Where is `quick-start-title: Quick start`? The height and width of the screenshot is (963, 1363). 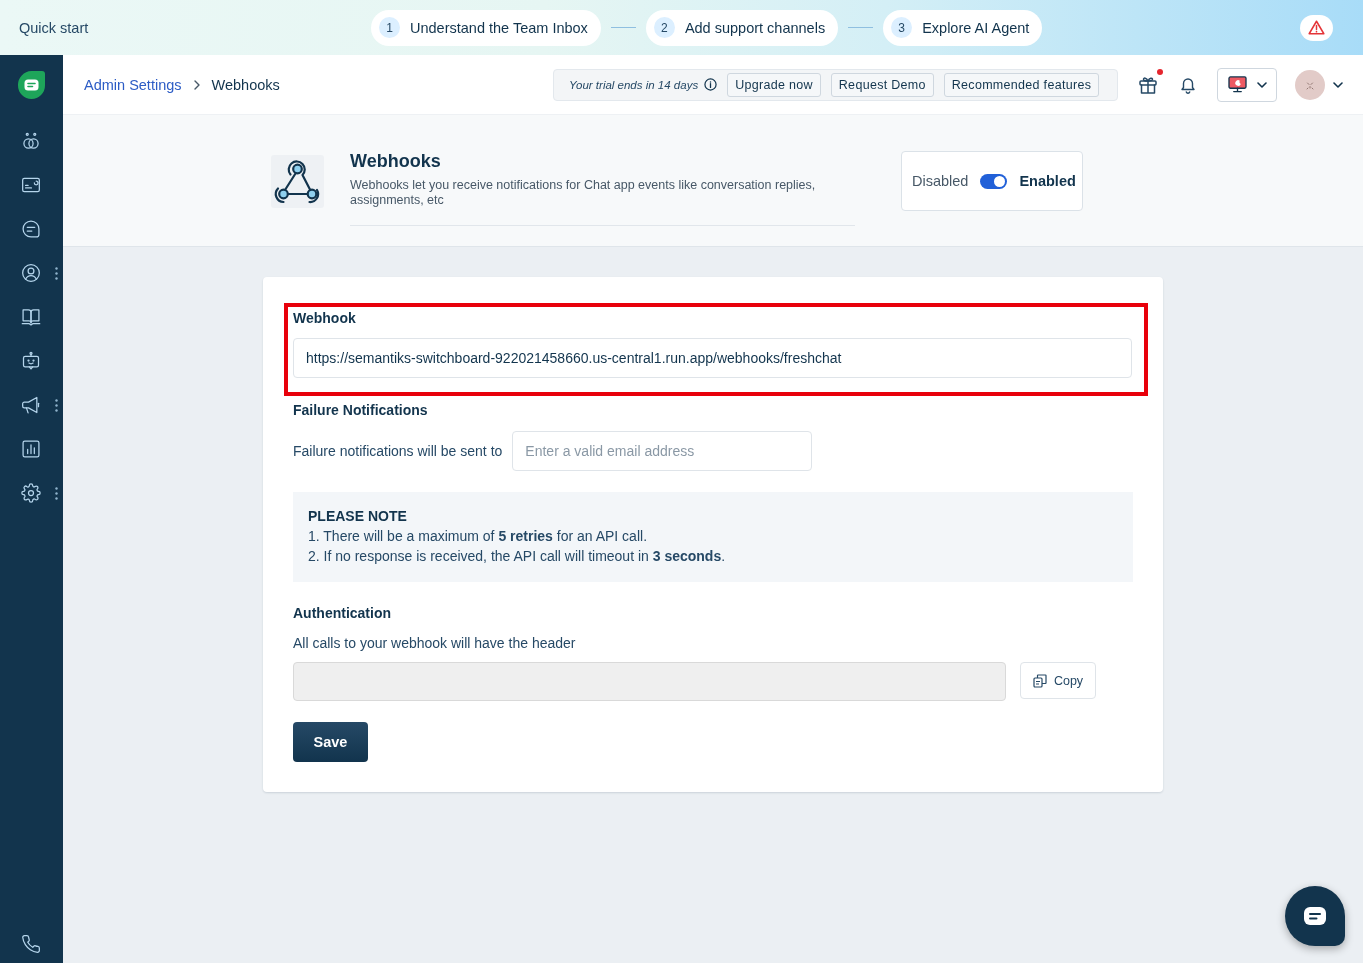 quick-start-title: Quick start is located at coordinates (54, 27).